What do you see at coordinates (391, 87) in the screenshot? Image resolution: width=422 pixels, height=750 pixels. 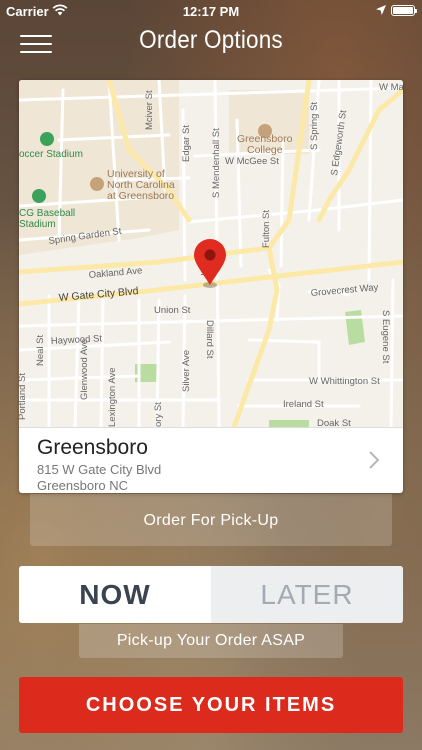 I see `map-label: W Ma` at bounding box center [391, 87].